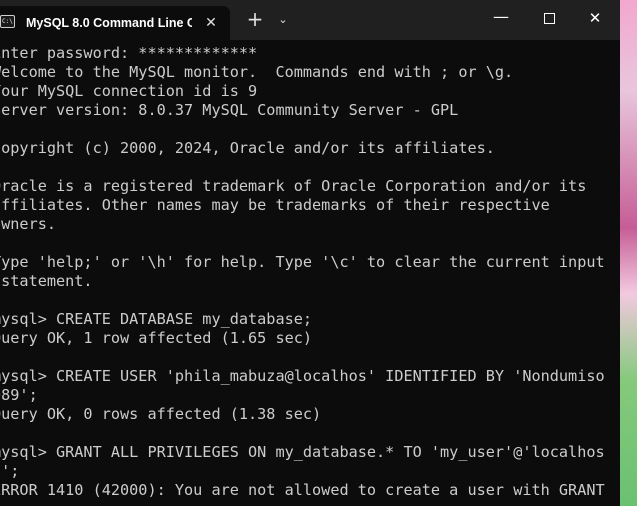  I want to click on desktop-background, so click(628, 253).